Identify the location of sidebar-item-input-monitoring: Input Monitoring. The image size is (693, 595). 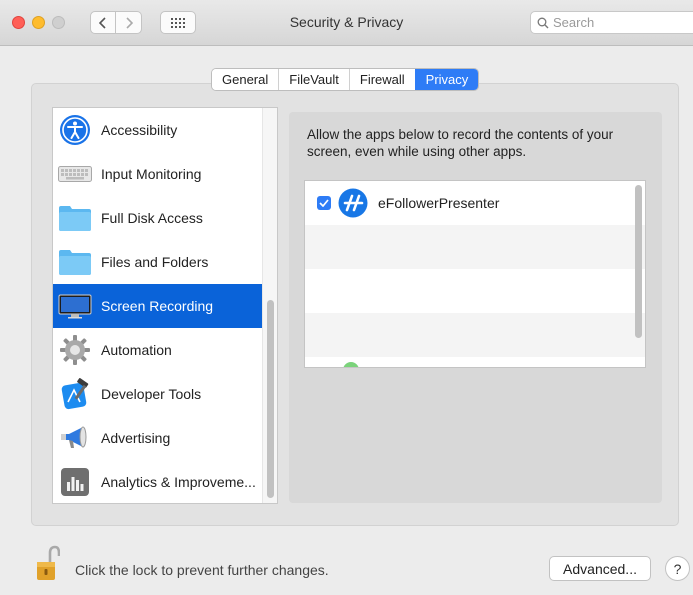
(158, 174).